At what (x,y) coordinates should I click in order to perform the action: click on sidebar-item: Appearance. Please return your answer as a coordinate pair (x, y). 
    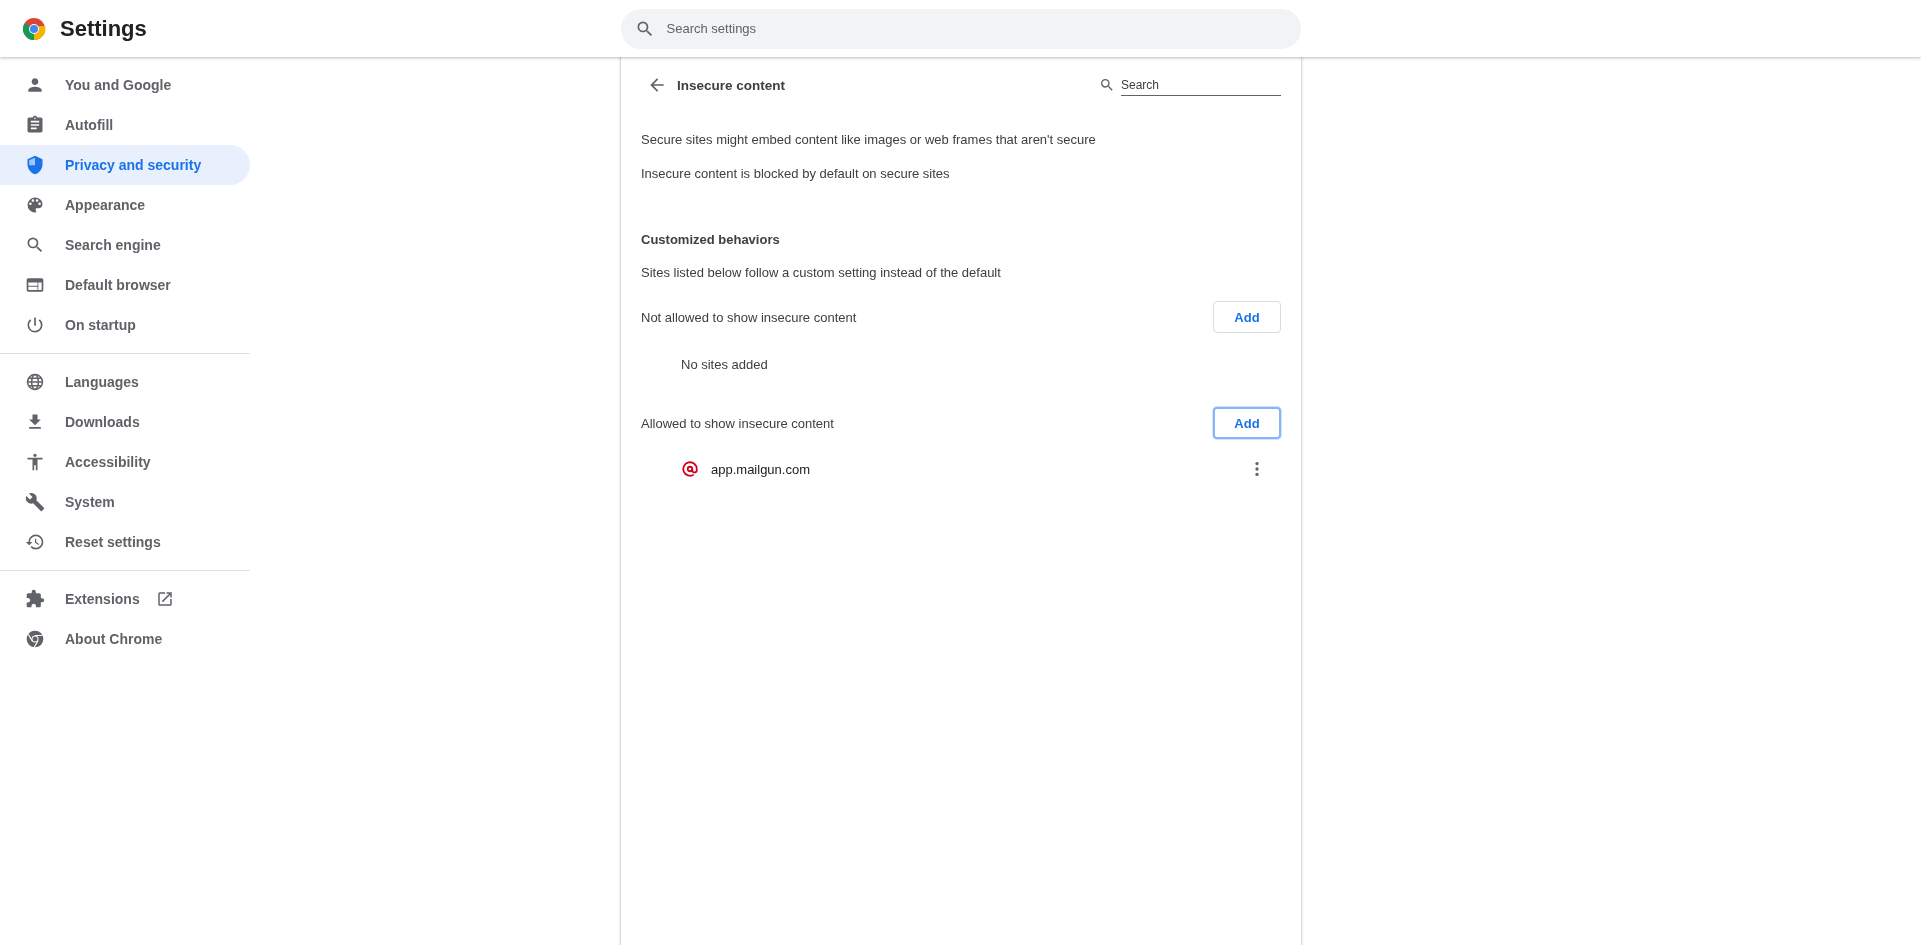
    Looking at the image, I should click on (125, 205).